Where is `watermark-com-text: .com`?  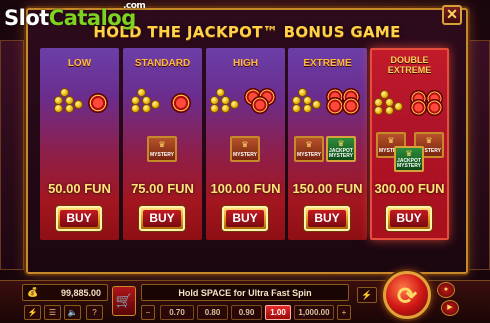 watermark-com-text: .com is located at coordinates (134, 6).